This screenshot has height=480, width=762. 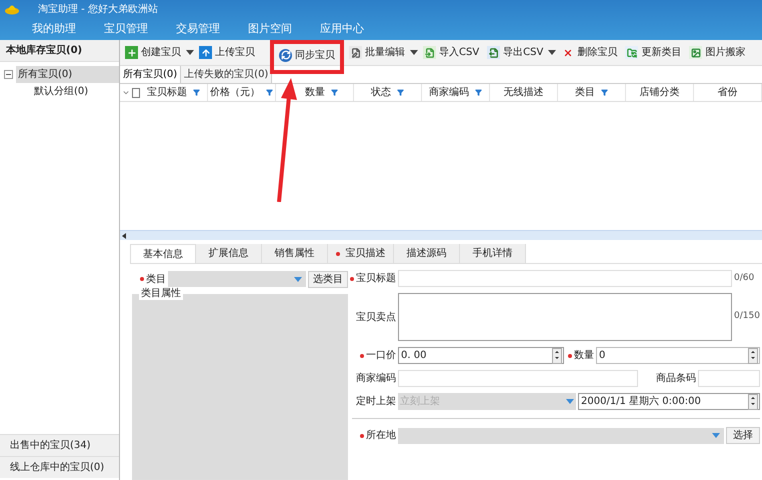 I want to click on select-button: 选择, so click(x=743, y=435).